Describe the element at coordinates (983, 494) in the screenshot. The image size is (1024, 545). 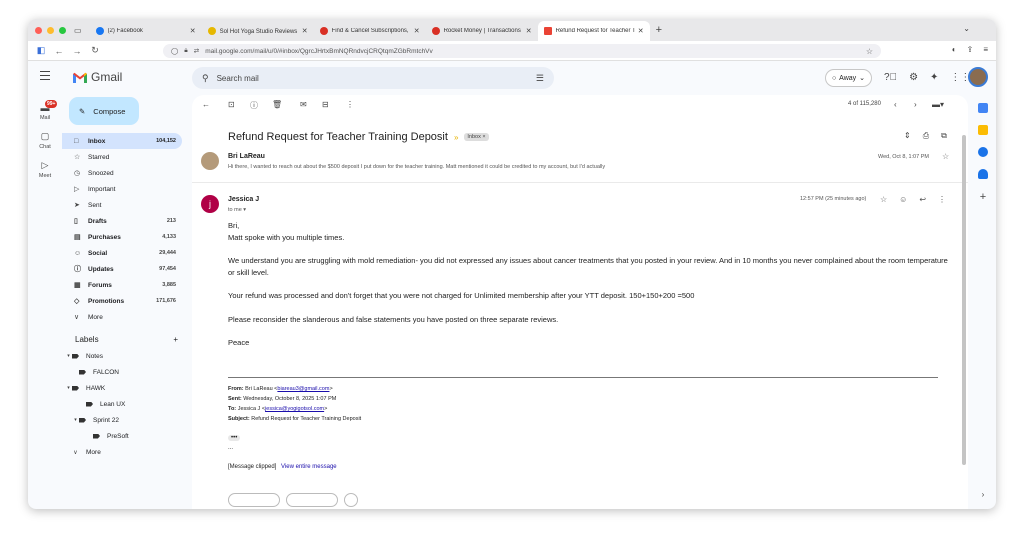
I see `hide-side-panel-icon: ›` at that location.